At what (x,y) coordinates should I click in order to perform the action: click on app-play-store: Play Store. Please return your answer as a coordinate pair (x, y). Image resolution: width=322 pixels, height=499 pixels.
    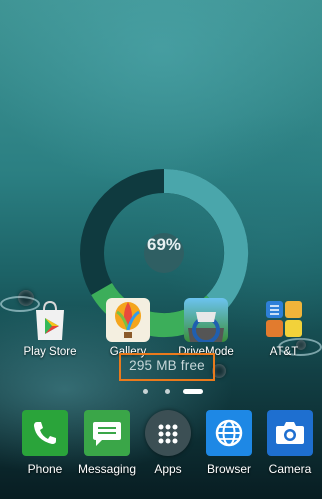
    Looking at the image, I should click on (50, 328).